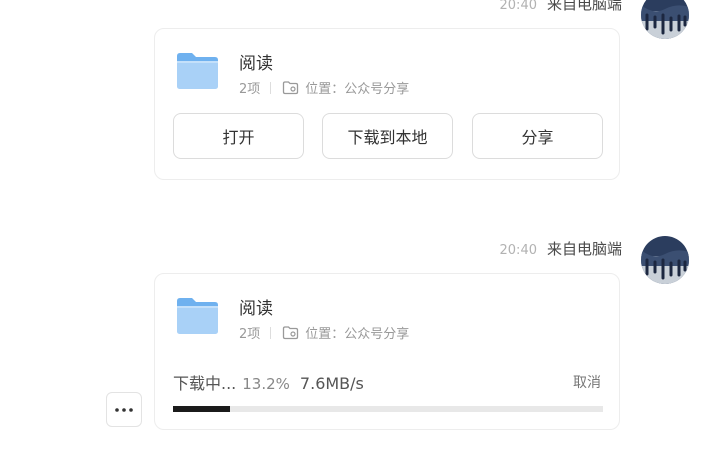  I want to click on download-to-local-button: 下载到本地, so click(387, 136).